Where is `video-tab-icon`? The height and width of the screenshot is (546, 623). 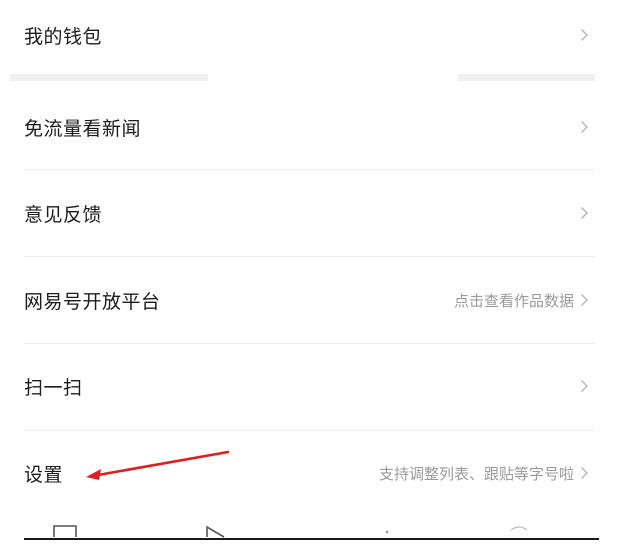
video-tab-icon is located at coordinates (217, 531).